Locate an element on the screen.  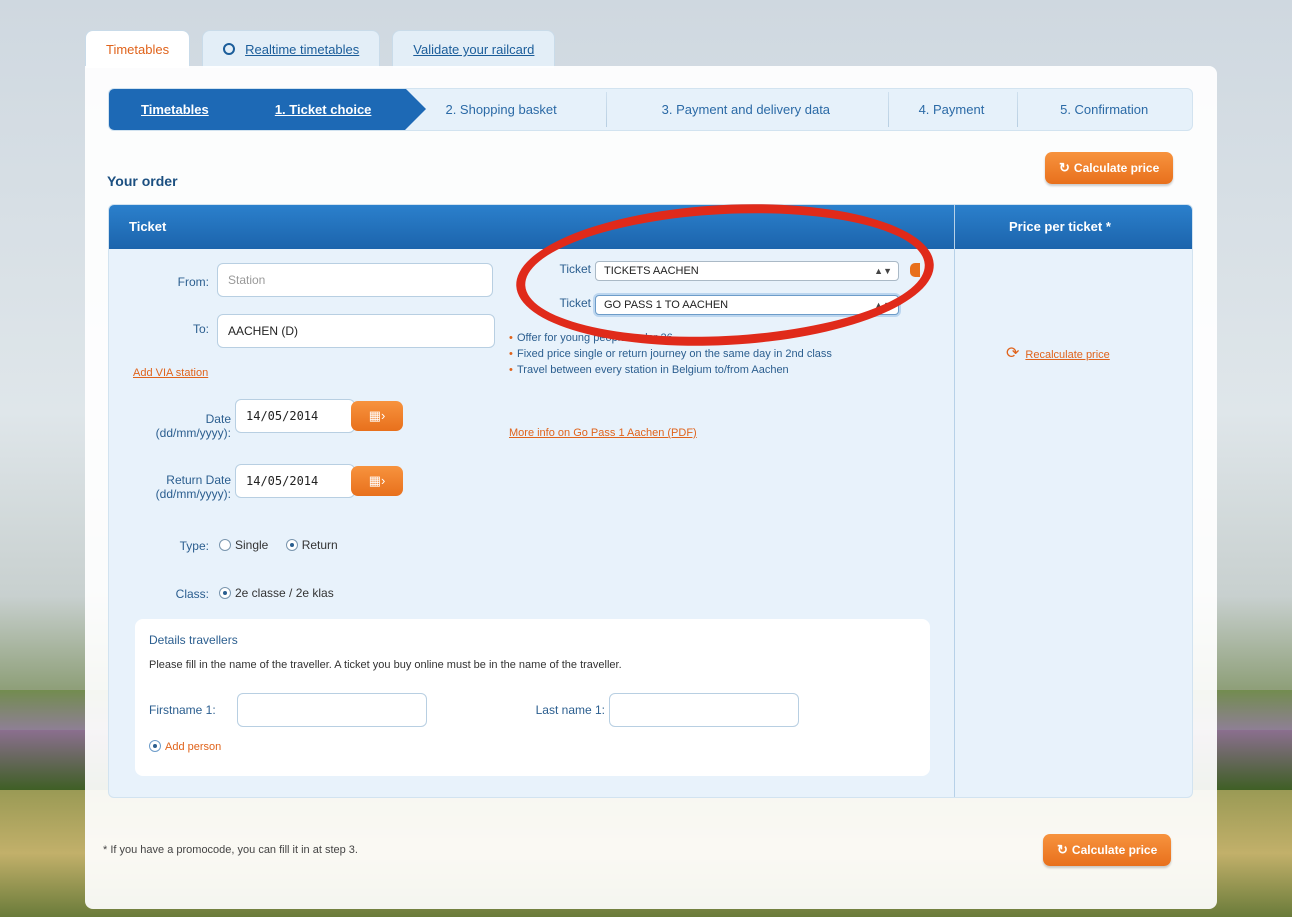
date-format-hint: (dd/mm/yyyy): is located at coordinates (193, 433).